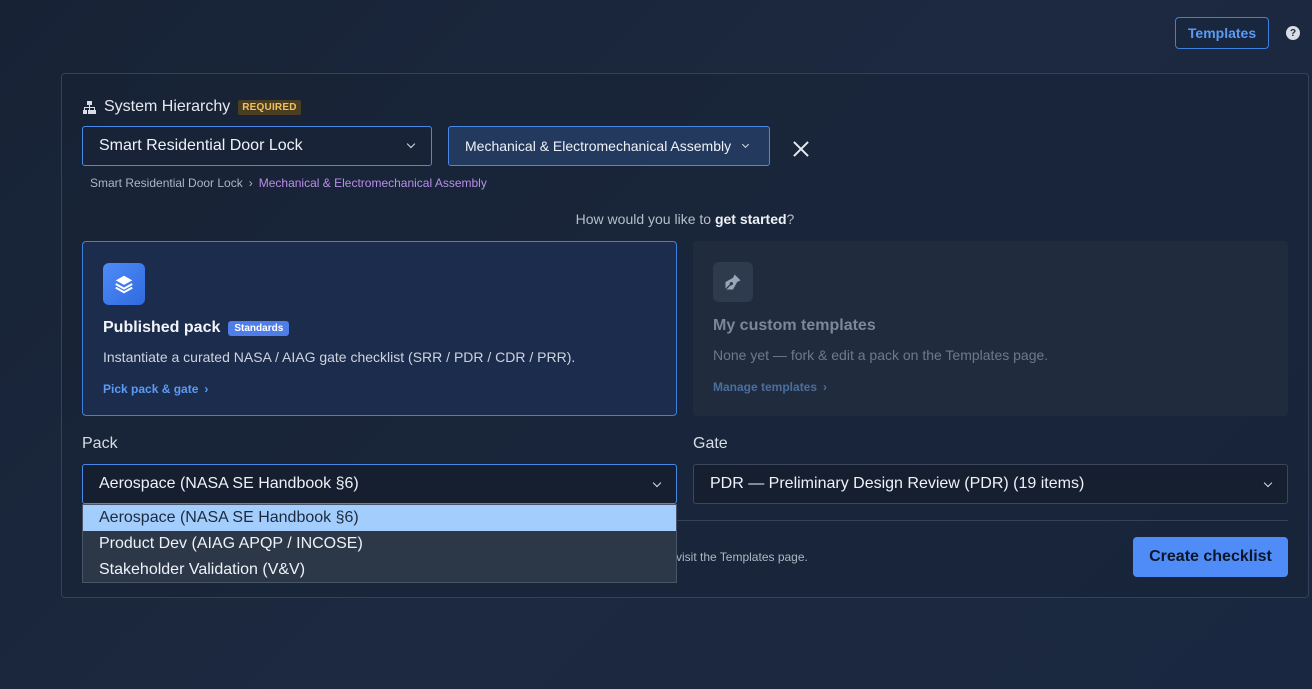 The height and width of the screenshot is (689, 1312). What do you see at coordinates (269, 107) in the screenshot?
I see `required-badge: REQUIRED` at bounding box center [269, 107].